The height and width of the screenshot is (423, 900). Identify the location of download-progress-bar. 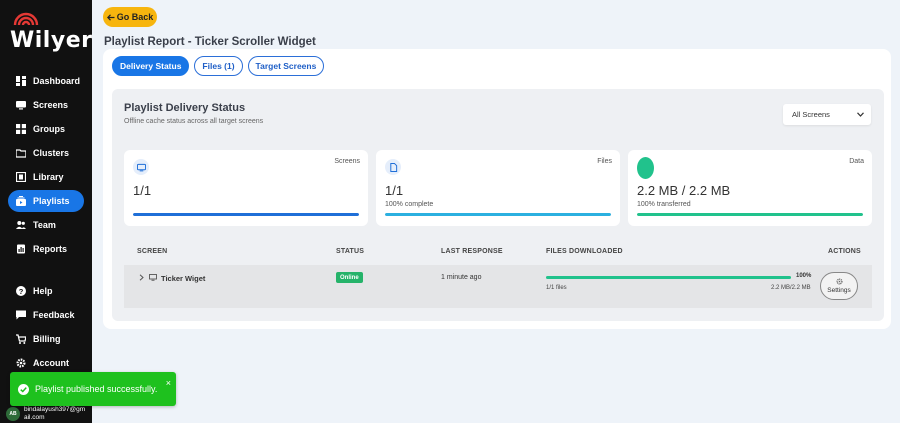
(668, 277).